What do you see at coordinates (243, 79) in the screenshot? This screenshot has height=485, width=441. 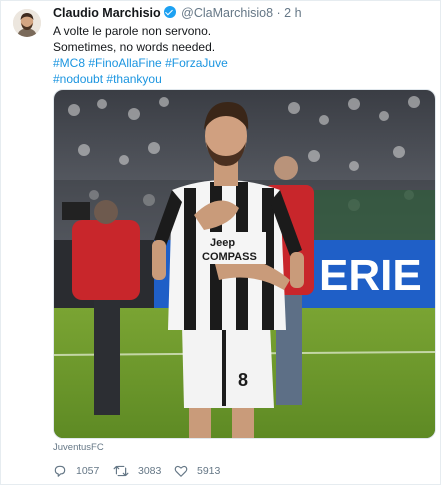 I see `hashtag-line: #nodoubt #thankyou` at bounding box center [243, 79].